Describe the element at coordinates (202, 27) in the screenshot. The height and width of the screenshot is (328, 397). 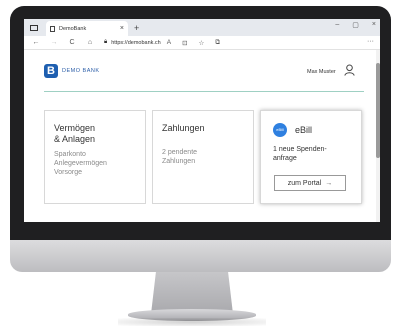
I see `tab-bar: DemoBank × + – ▢ ×` at that location.